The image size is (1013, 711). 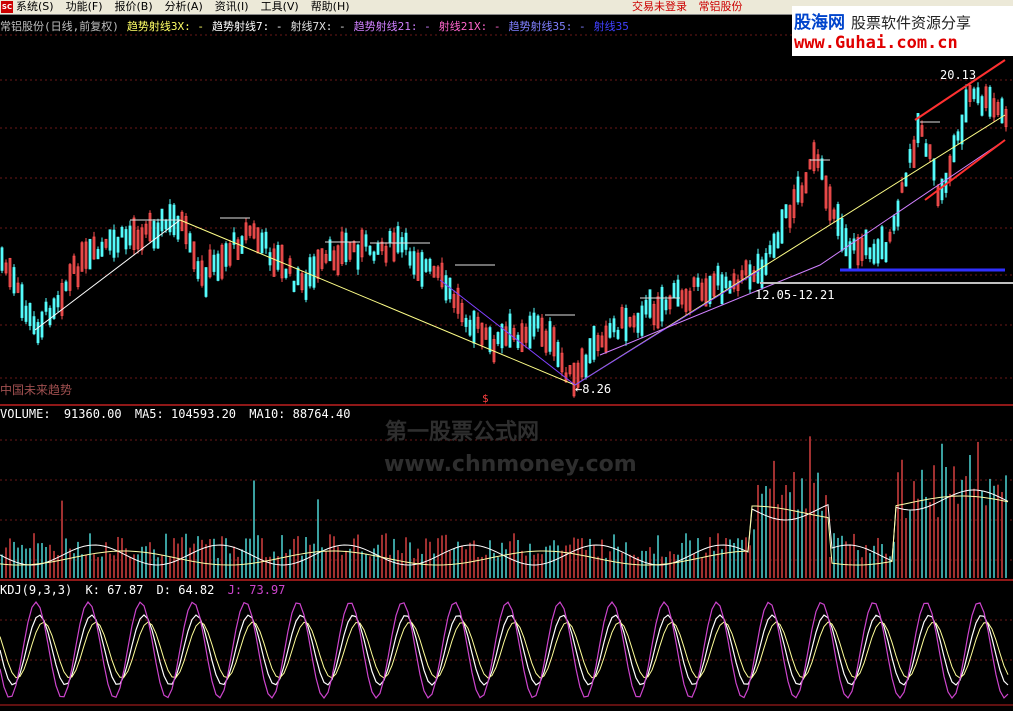 I want to click on site-watermark: 股海网 股票软件资源分享 www.Guhai.com.cn, so click(x=902, y=31).